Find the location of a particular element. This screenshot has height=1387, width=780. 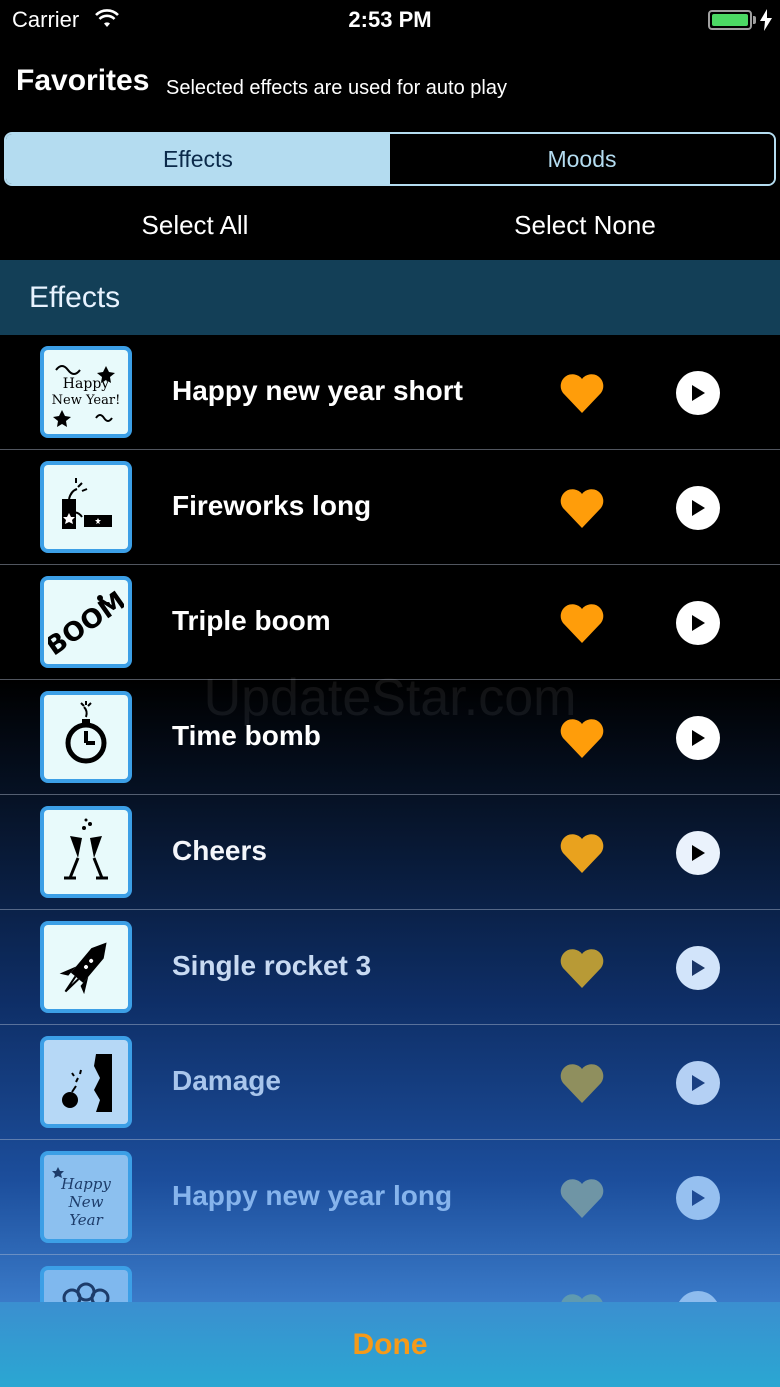

selection-actions: Select All Select None is located at coordinates (390, 225).